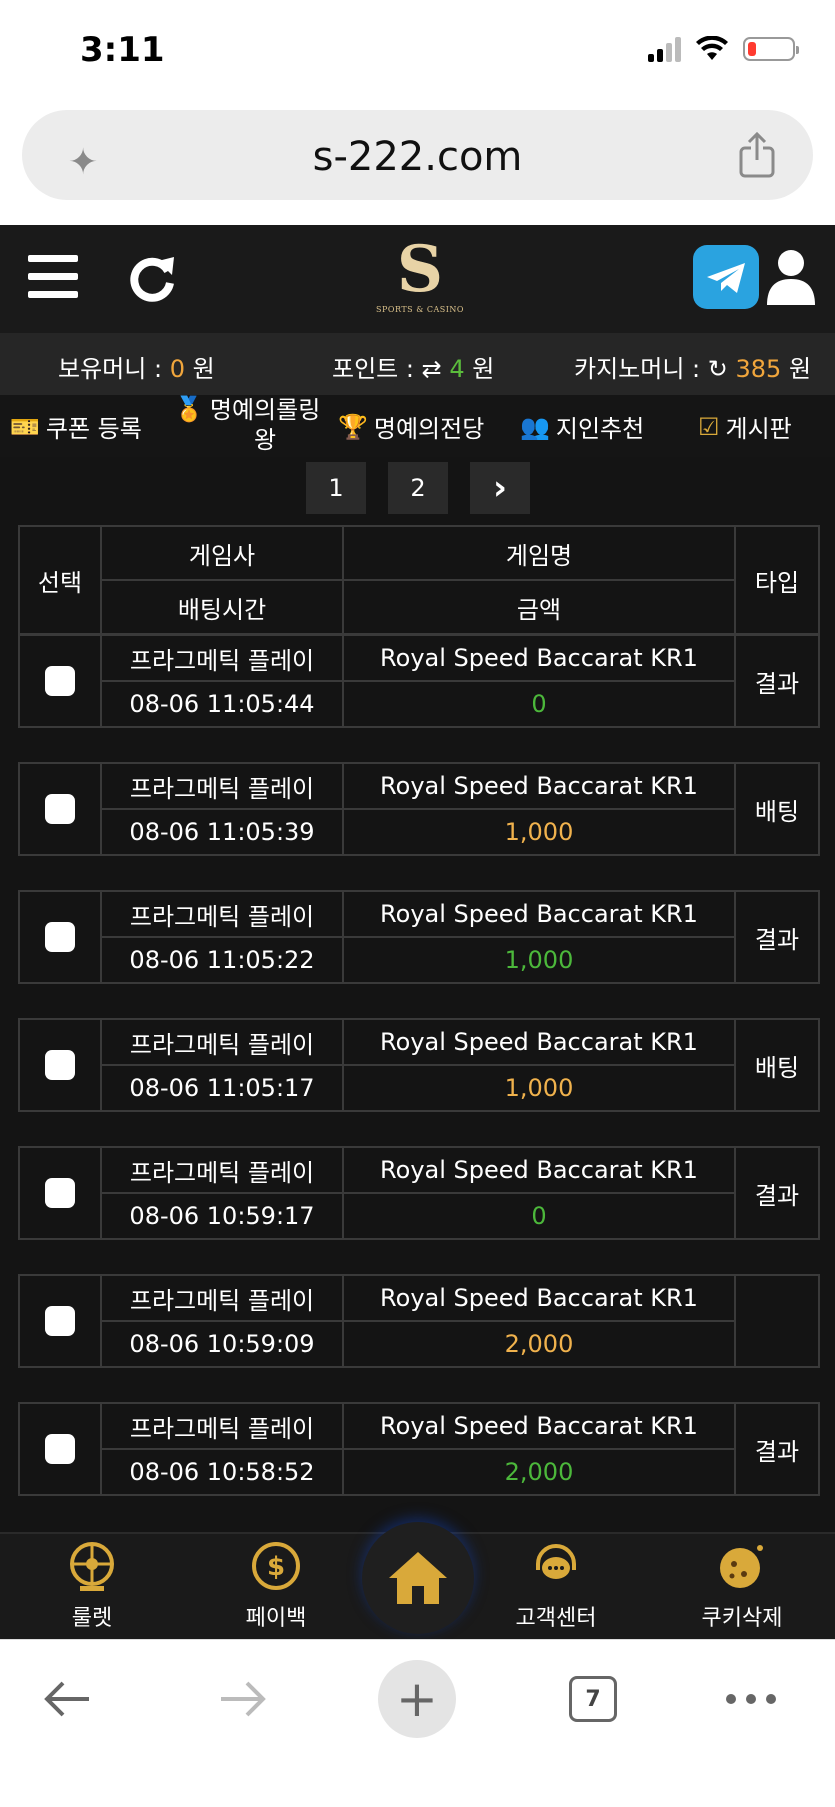 This screenshot has height=1807, width=835. I want to click on signal-icon, so click(664, 49).